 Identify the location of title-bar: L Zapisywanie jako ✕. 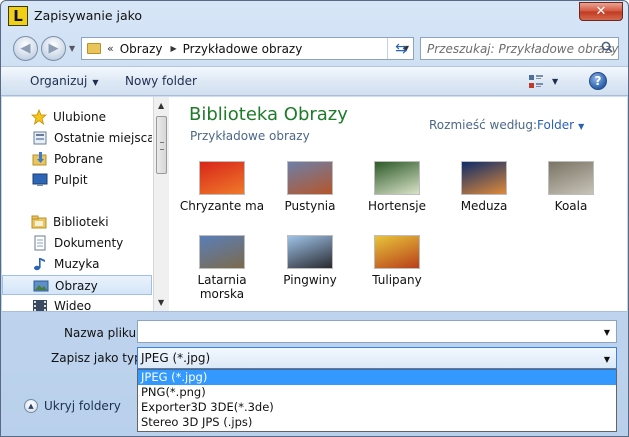
(314, 16).